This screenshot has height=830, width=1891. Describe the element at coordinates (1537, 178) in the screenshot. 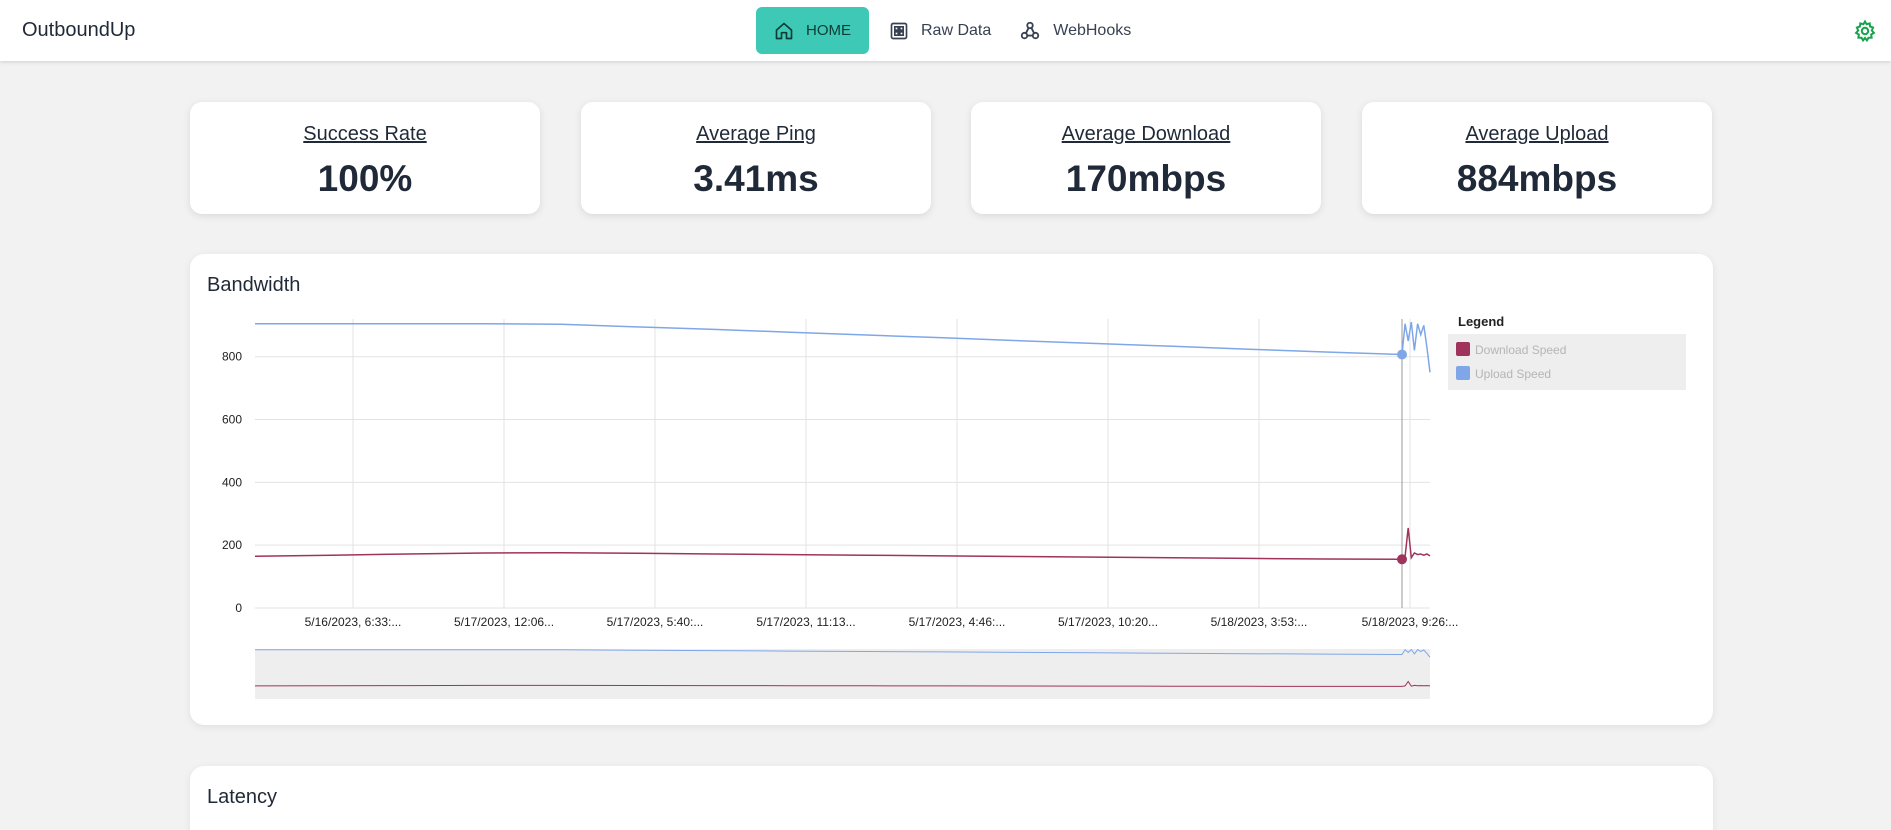

I see `stat-value: 884mbps` at that location.